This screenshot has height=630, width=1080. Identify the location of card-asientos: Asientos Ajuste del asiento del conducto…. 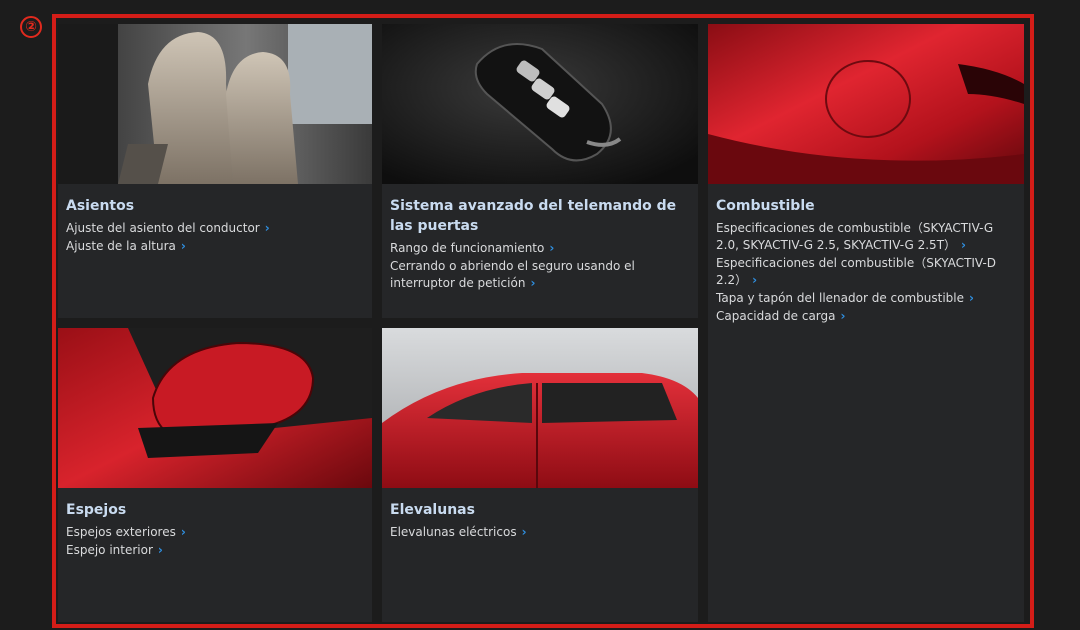
(215, 171).